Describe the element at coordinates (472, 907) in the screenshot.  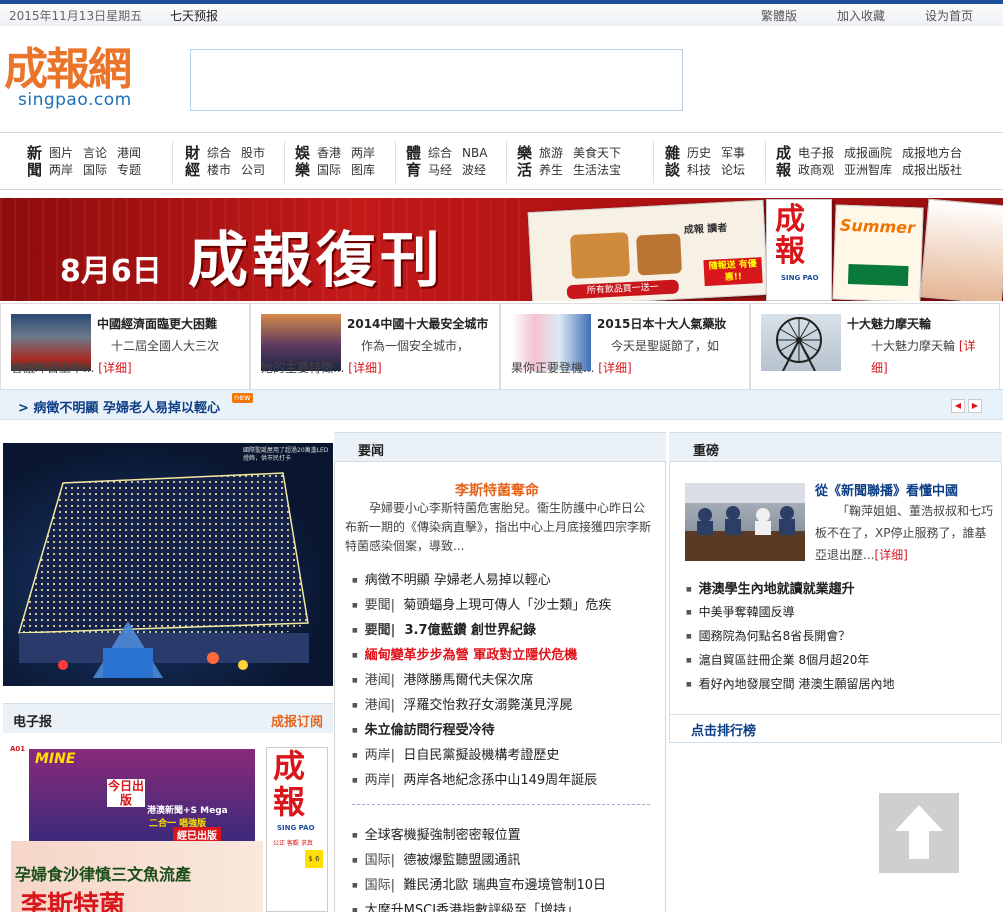
I see `headline-text: 大摩升MSCI香港指數評級至「增持」` at that location.